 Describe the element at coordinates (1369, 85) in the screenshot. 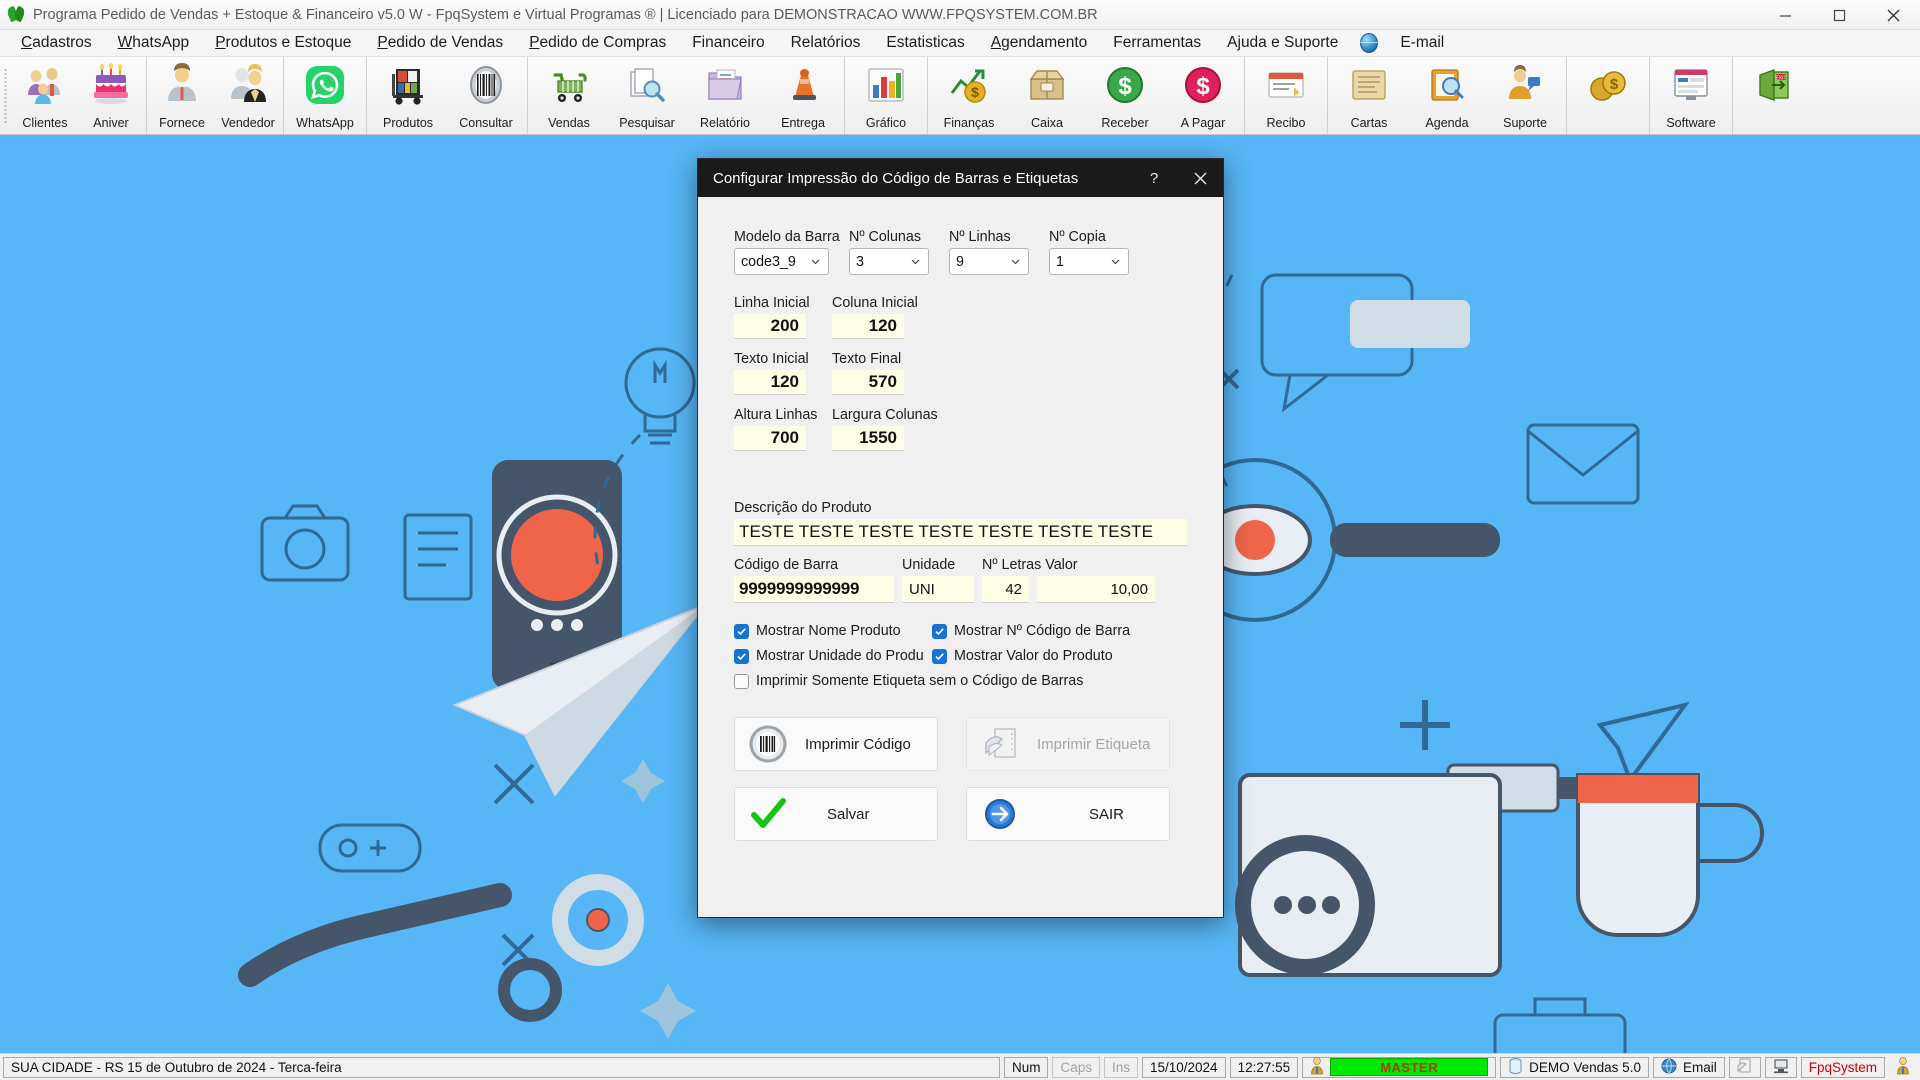

I see `letters-icon` at that location.